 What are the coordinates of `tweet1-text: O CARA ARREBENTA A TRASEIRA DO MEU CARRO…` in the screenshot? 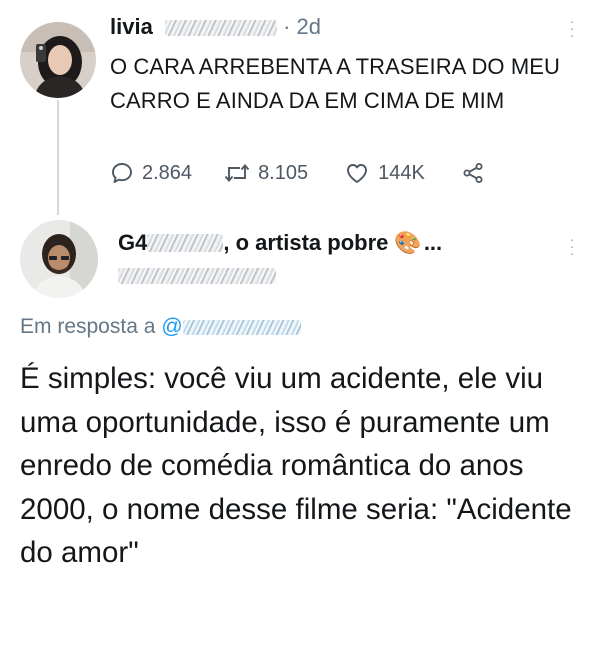 It's located at (335, 83).